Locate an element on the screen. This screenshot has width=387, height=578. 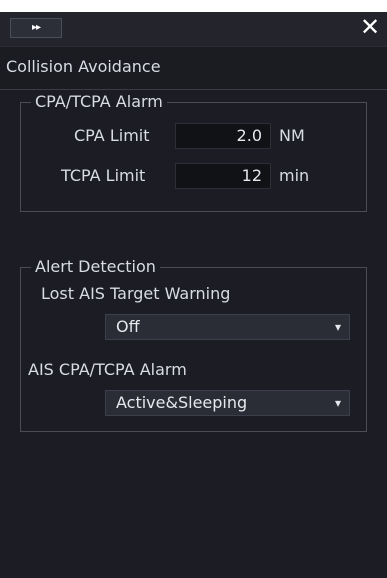
ais-cpa-label: AIS CPA/TCPA Alarm is located at coordinates (107, 369).